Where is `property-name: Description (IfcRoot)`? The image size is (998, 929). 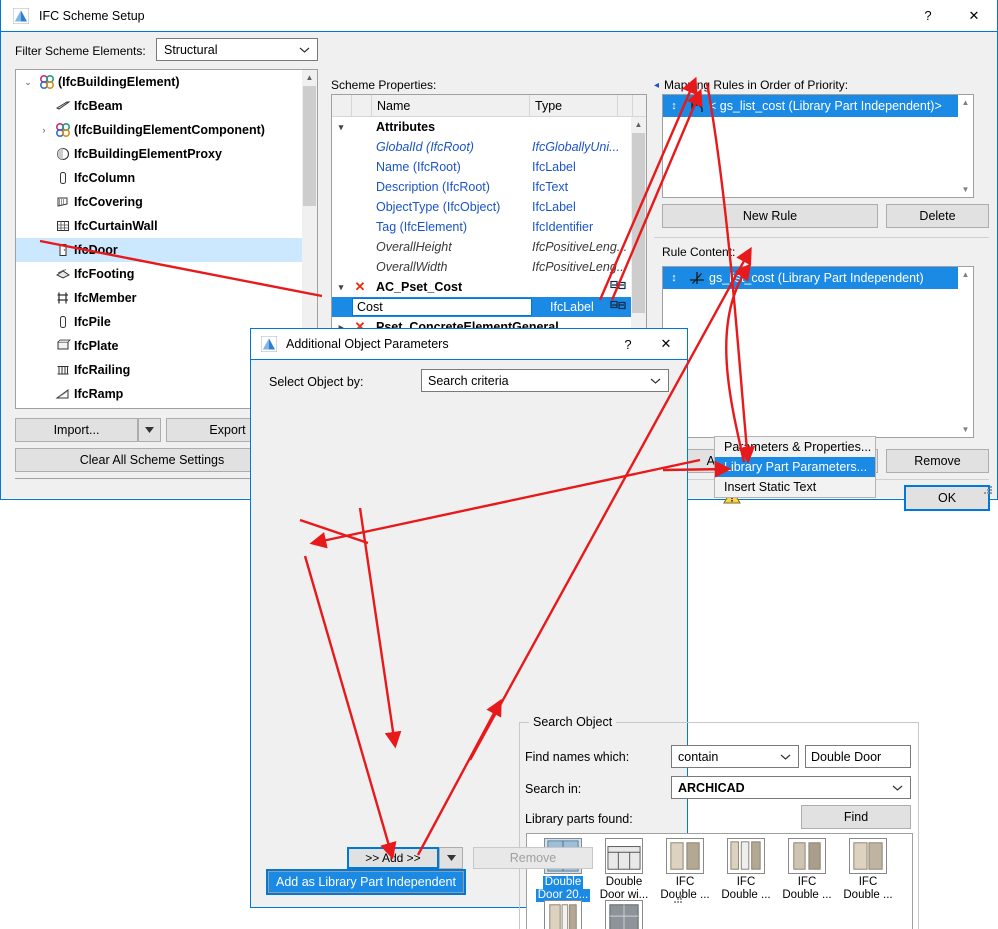
property-name: Description (IfcRoot) is located at coordinates (433, 187).